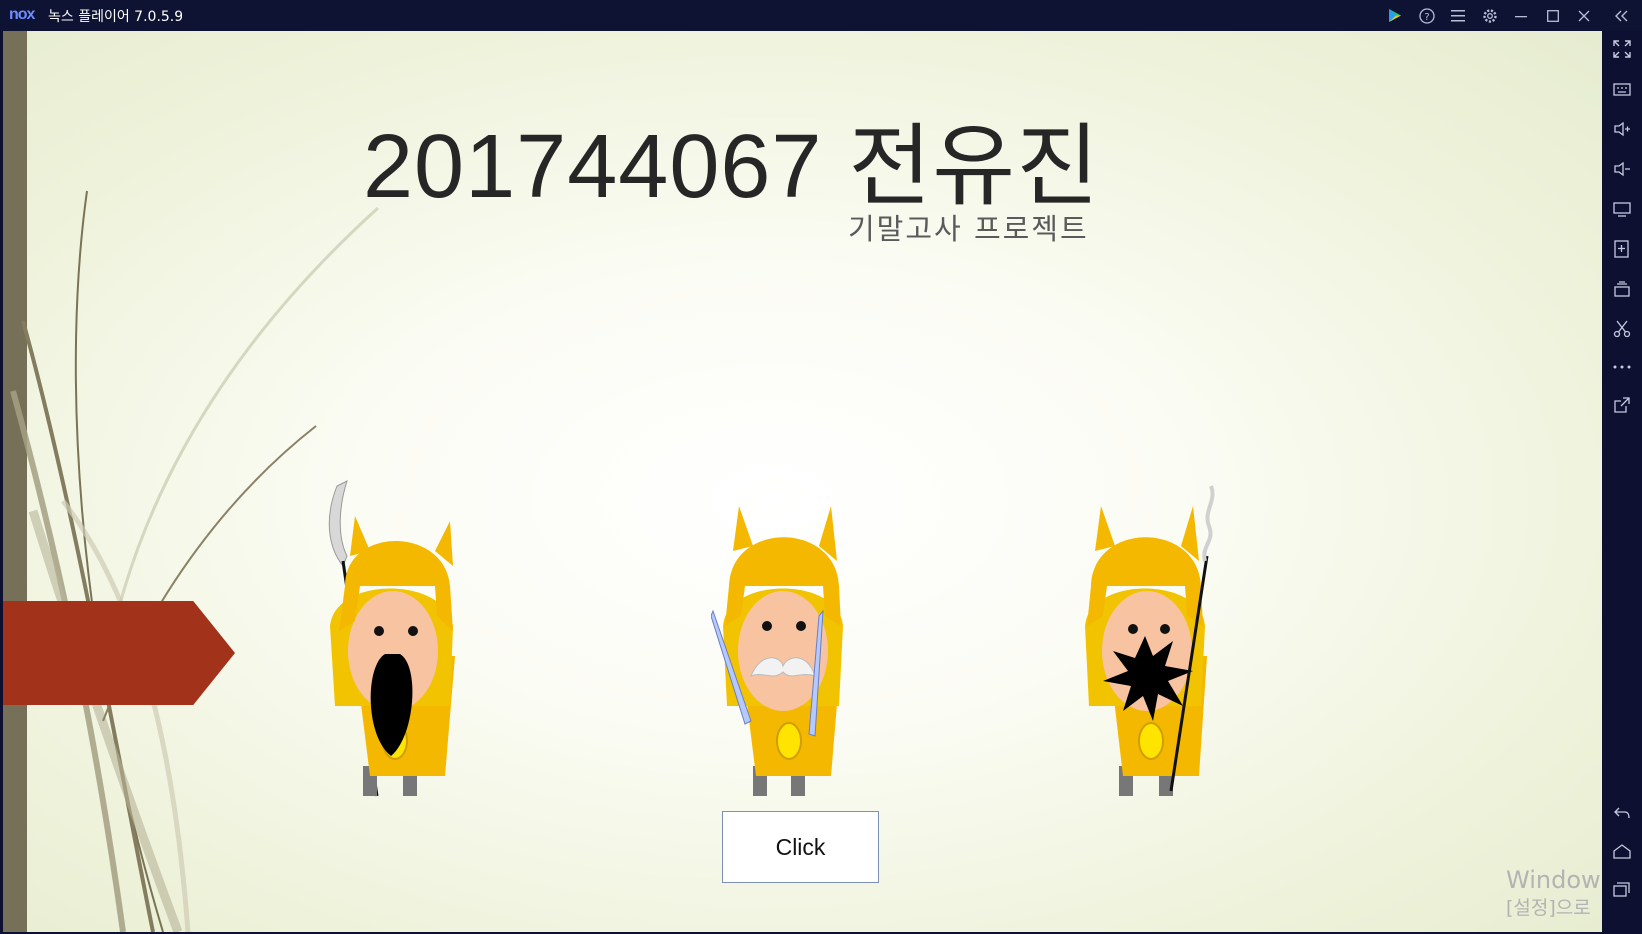  Describe the element at coordinates (1490, 15) in the screenshot. I see `settings-icon` at that location.